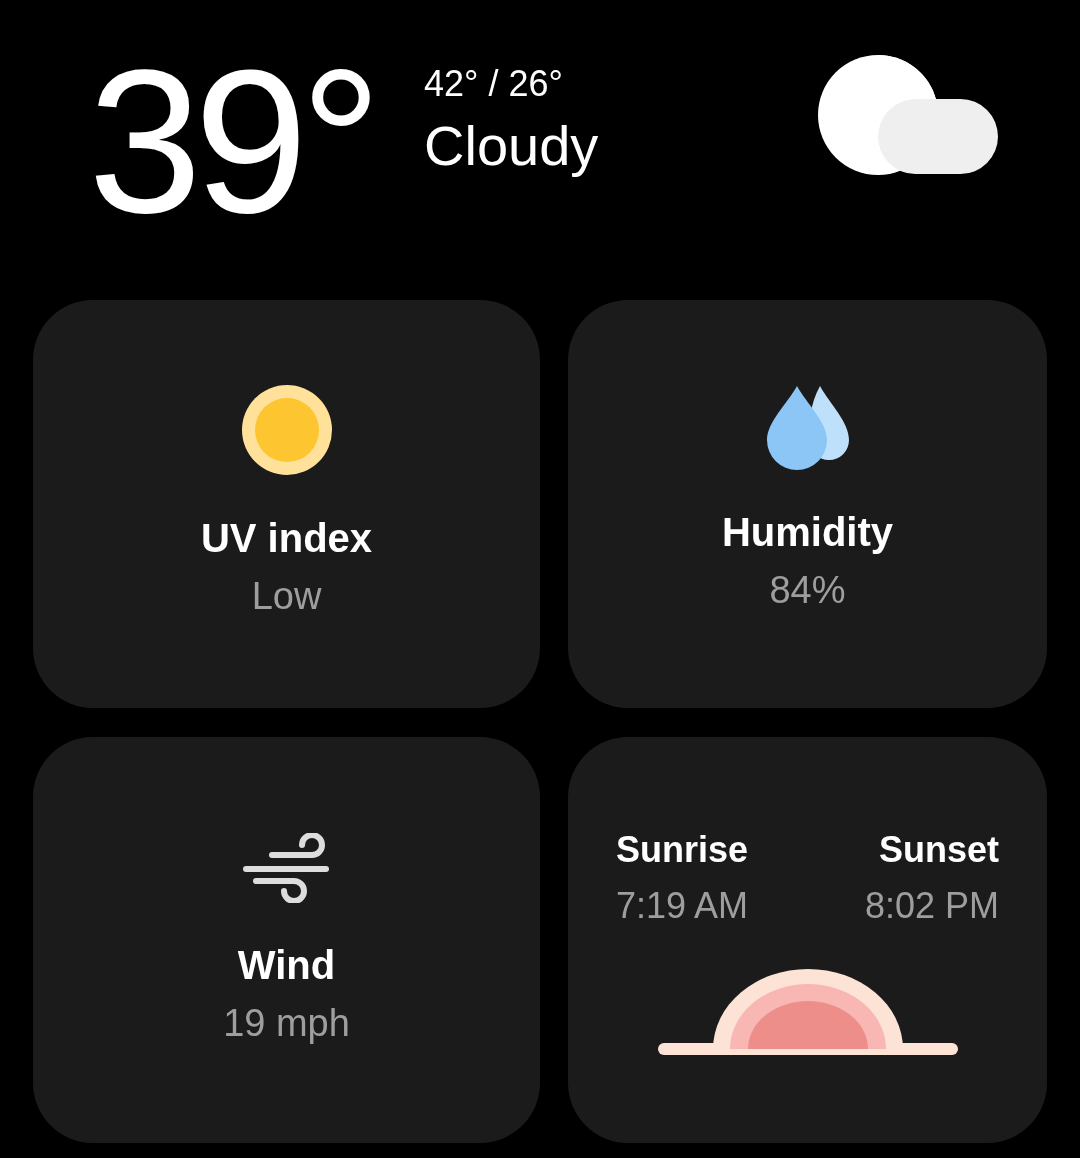 This screenshot has width=1080, height=1158. What do you see at coordinates (931, 906) in the screenshot?
I see `sunset-time: 8:02 PM` at bounding box center [931, 906].